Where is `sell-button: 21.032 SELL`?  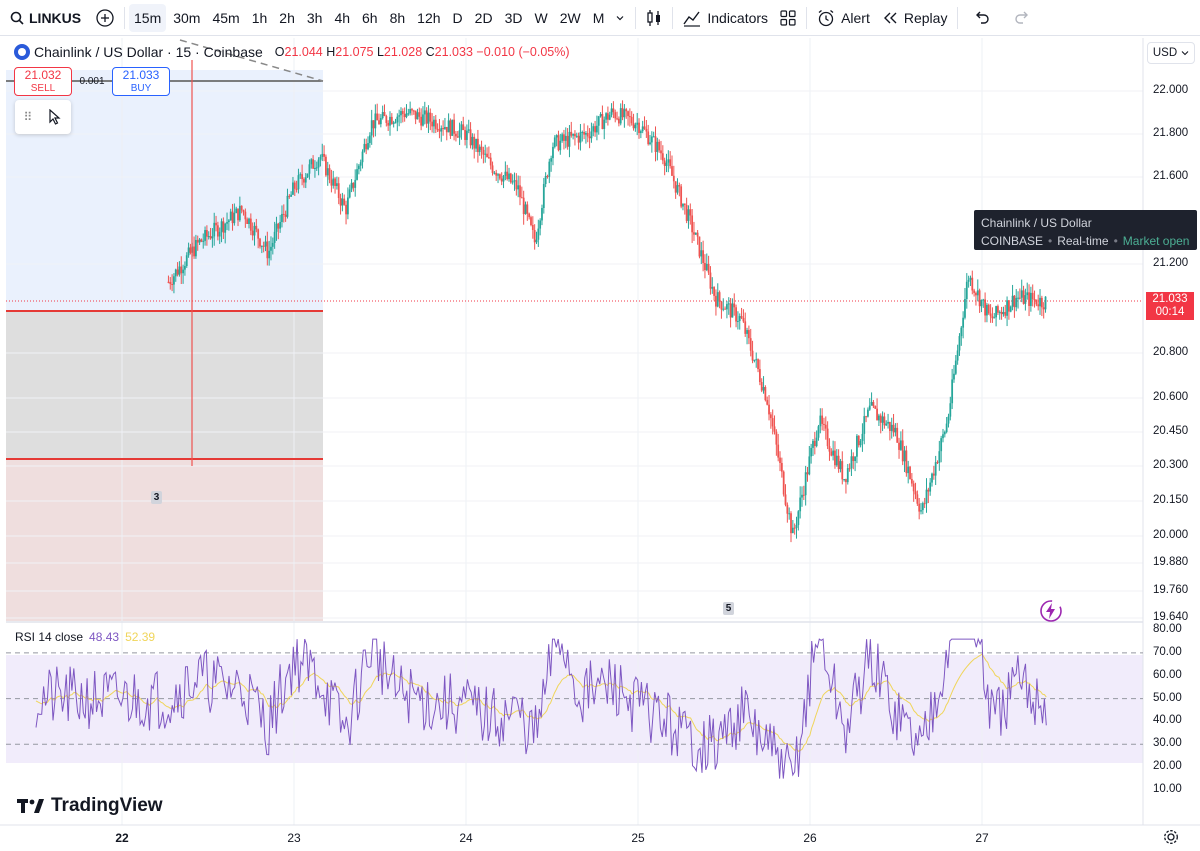 sell-button: 21.032 SELL is located at coordinates (43, 81).